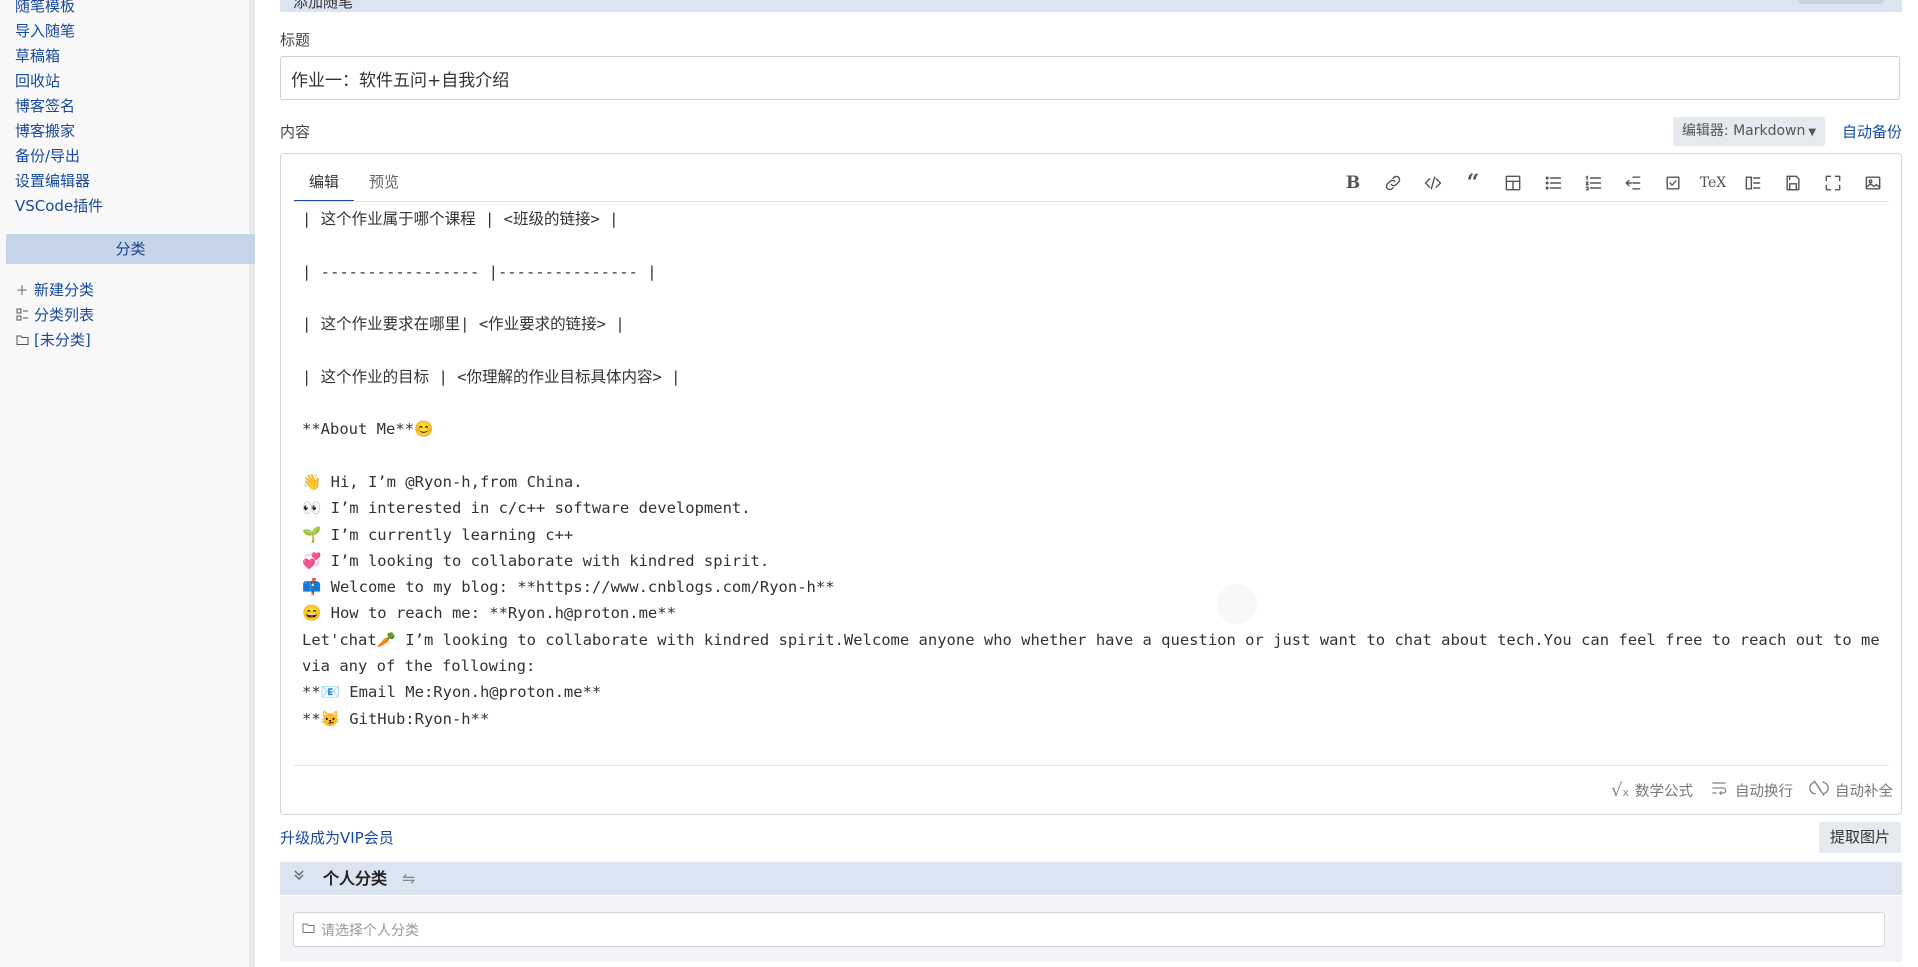 This screenshot has height=967, width=1918. I want to click on quote-icon: “, so click(1473, 183).